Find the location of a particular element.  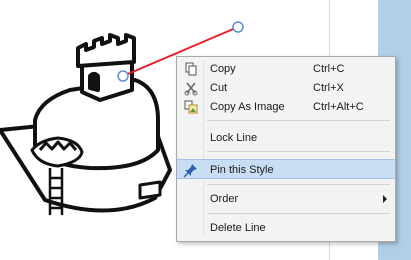

menu-item-label: Cut is located at coordinates (219, 88).